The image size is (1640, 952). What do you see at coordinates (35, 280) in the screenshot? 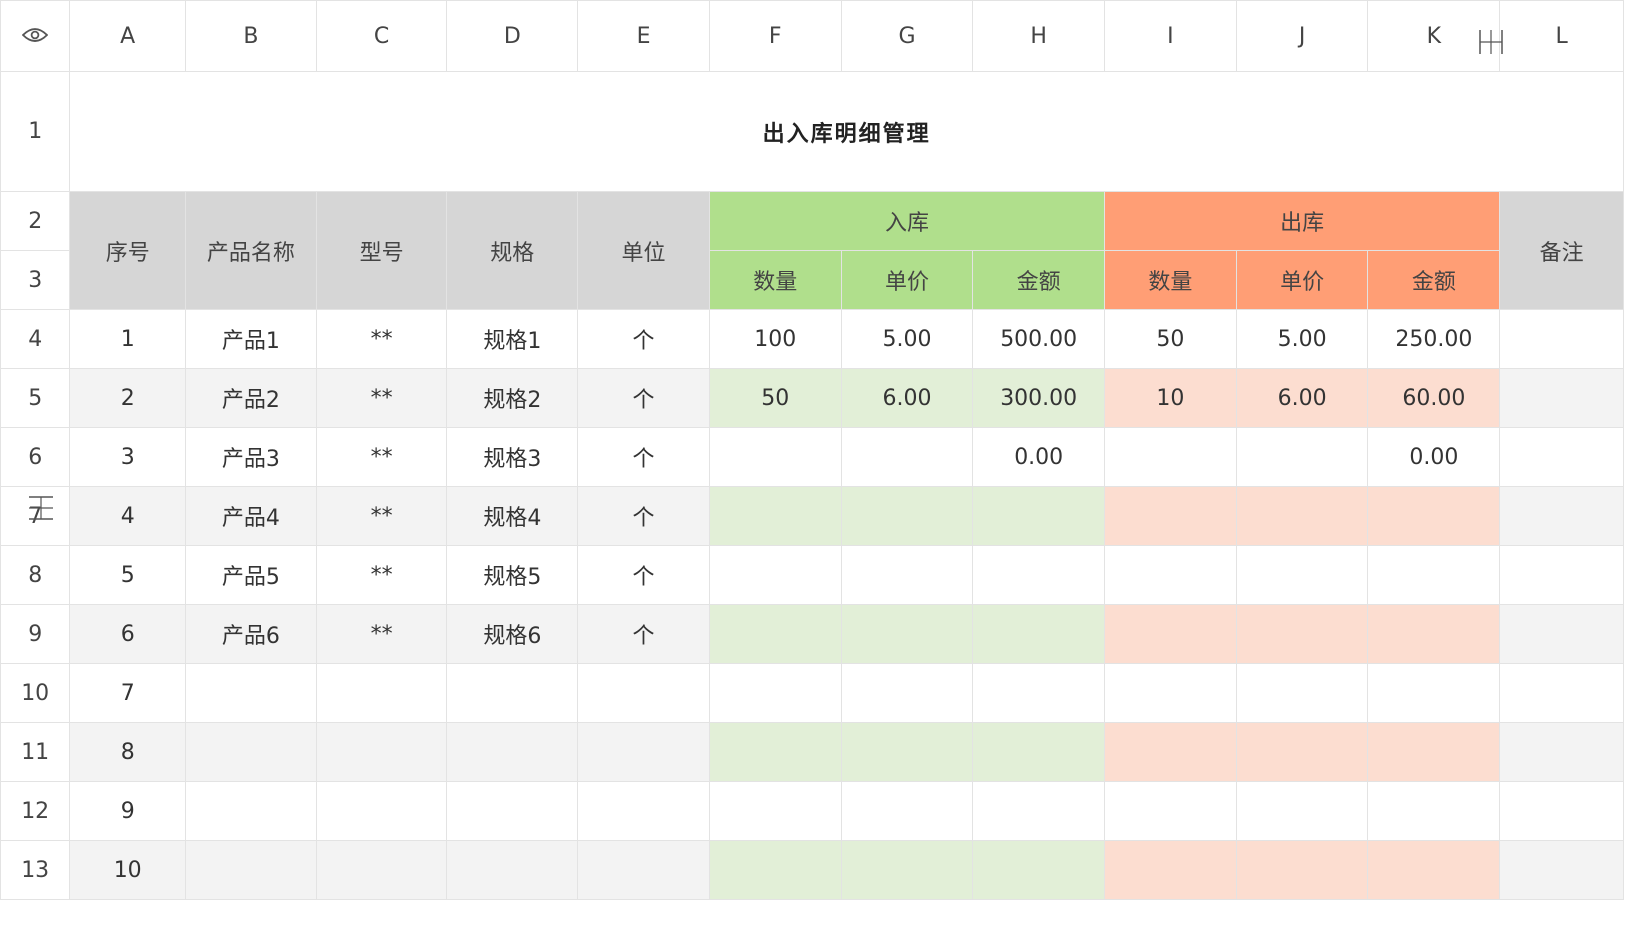
I see `row-header-3: 3` at bounding box center [35, 280].